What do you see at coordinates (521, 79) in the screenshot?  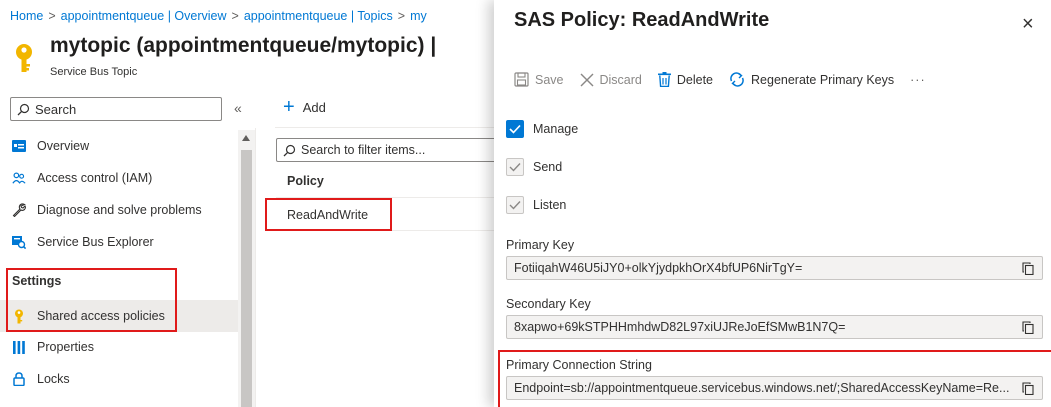 I see `save-icon` at bounding box center [521, 79].